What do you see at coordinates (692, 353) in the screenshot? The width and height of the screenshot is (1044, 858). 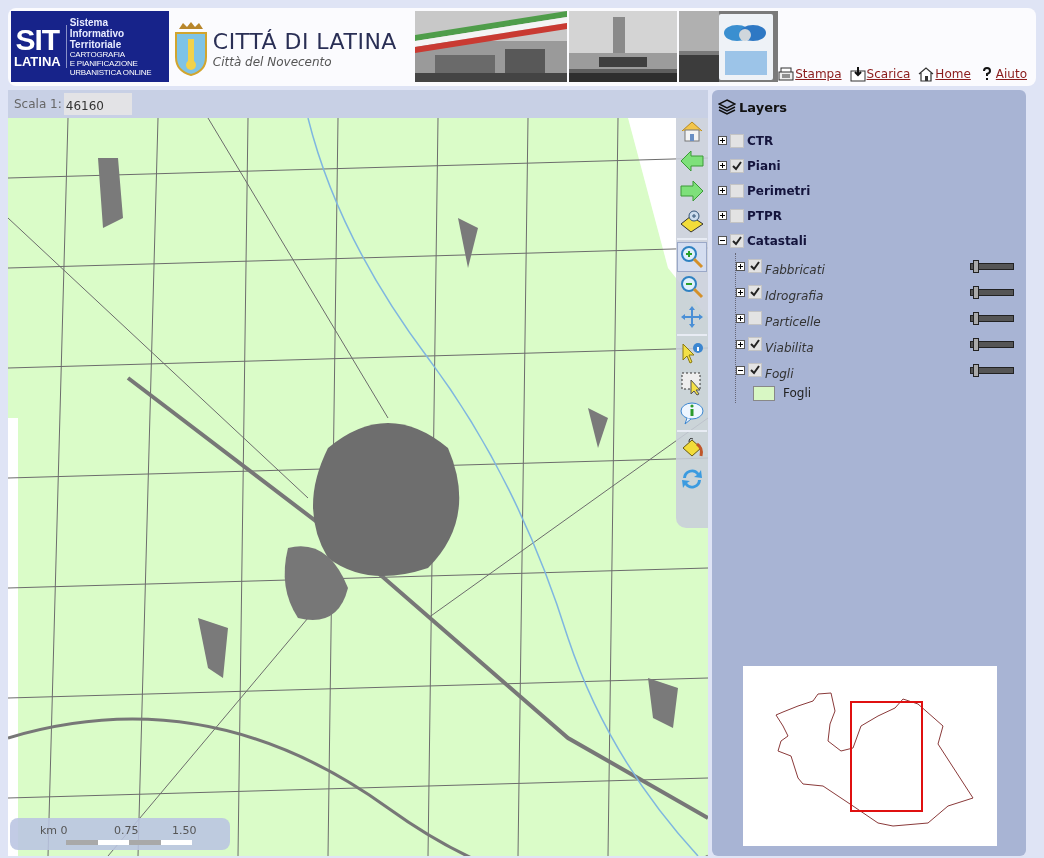 I see `pointer-info-icon` at bounding box center [692, 353].